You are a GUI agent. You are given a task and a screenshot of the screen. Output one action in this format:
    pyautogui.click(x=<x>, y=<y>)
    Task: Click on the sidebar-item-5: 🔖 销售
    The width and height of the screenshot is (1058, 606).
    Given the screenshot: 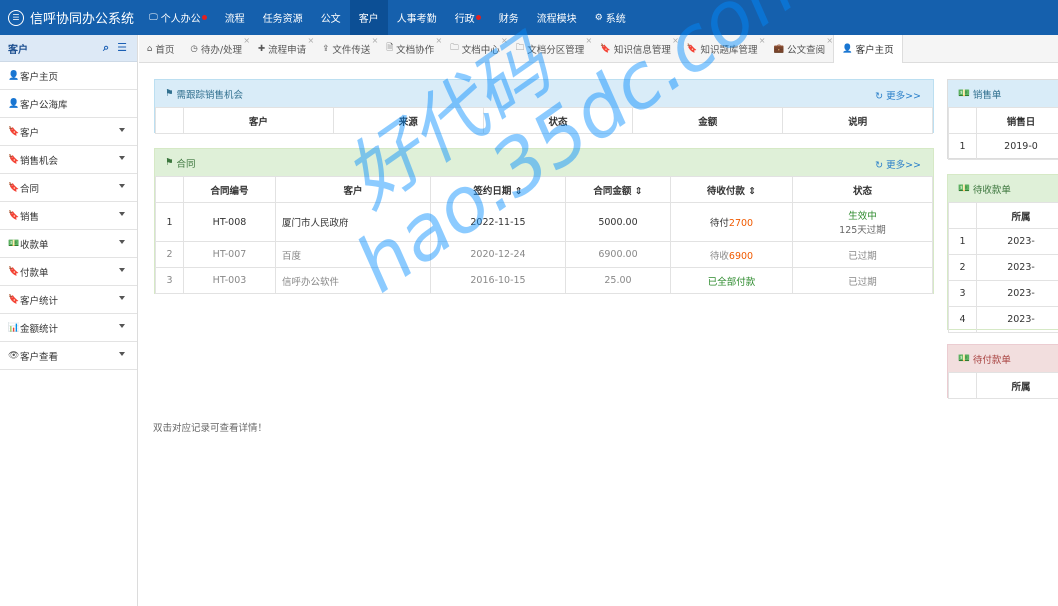 What is the action you would take?
    pyautogui.click(x=68, y=216)
    